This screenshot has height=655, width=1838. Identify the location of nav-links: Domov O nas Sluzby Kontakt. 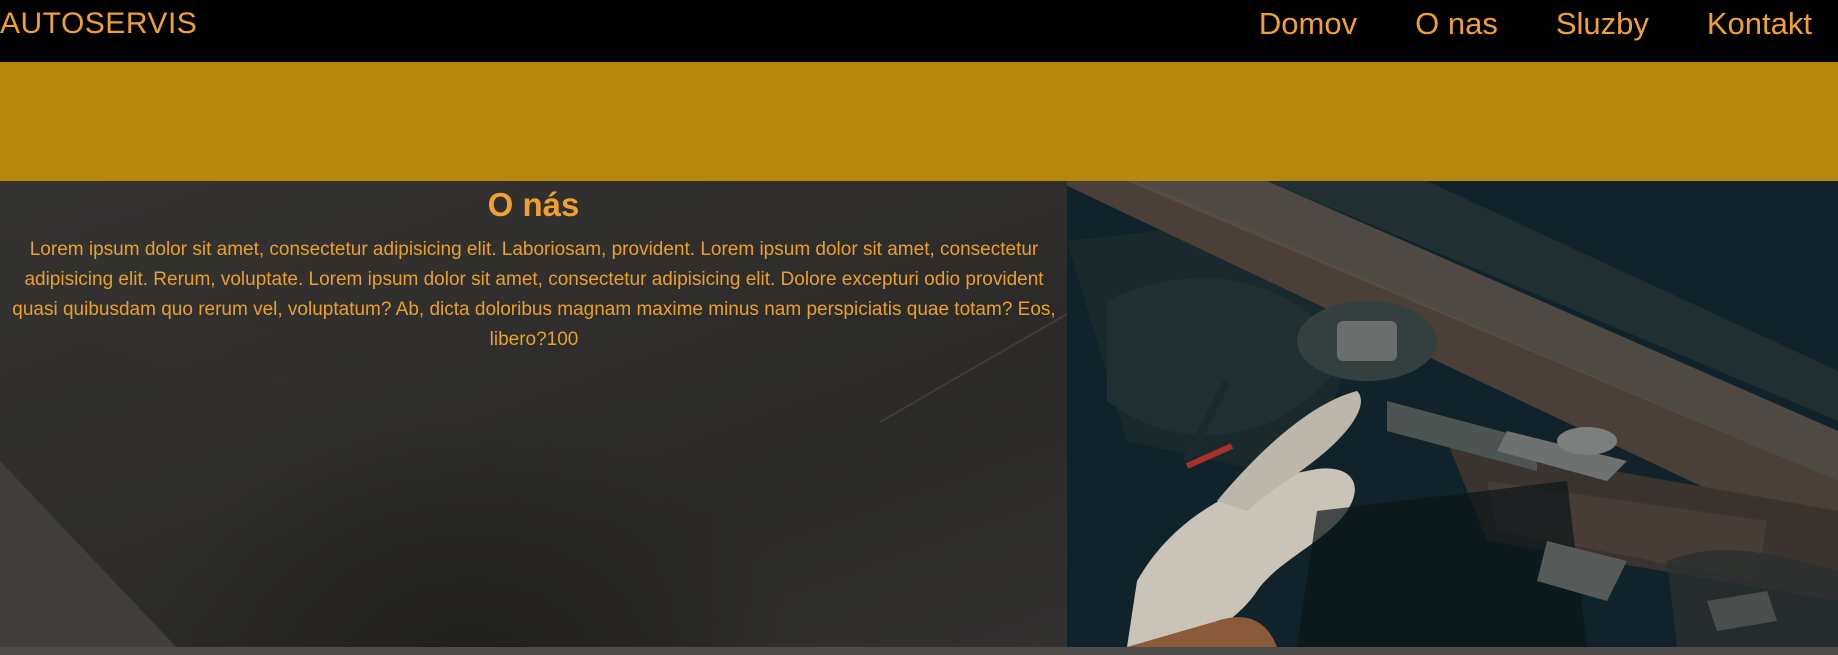
(1535, 24).